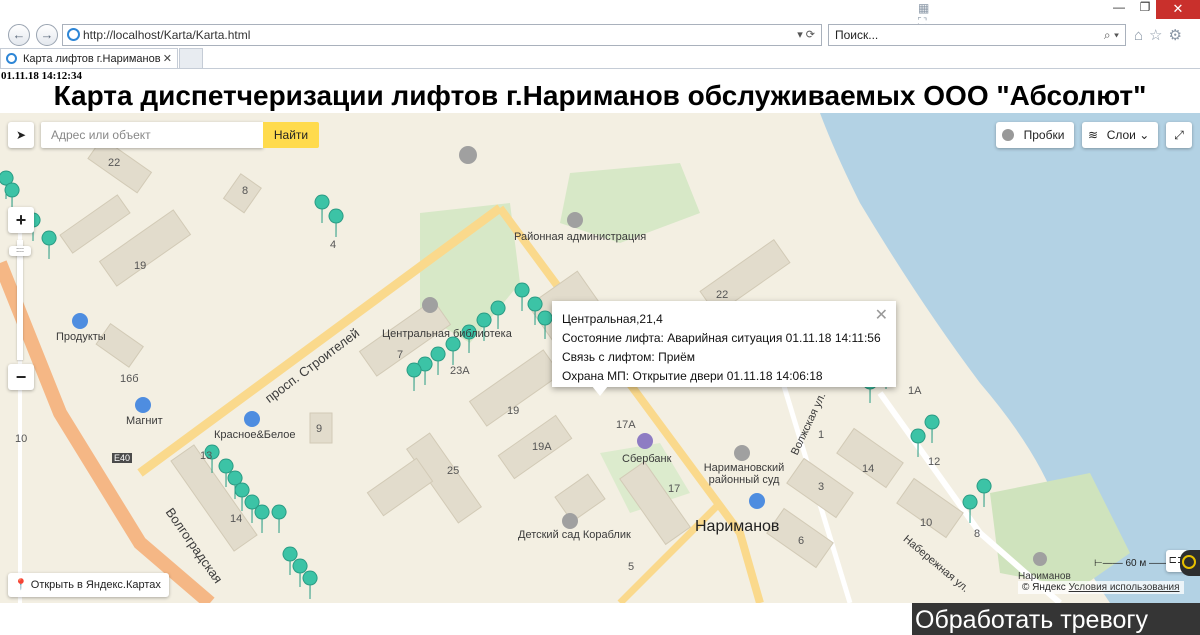  Describe the element at coordinates (1119, 8) in the screenshot. I see `minimize-button: —` at that location.